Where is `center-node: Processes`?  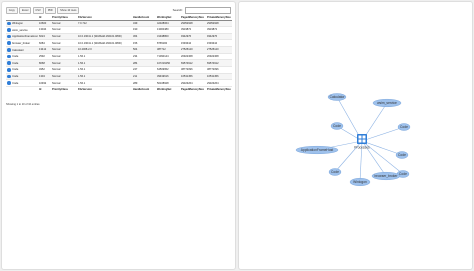
center-node: Processes is located at coordinates (362, 142).